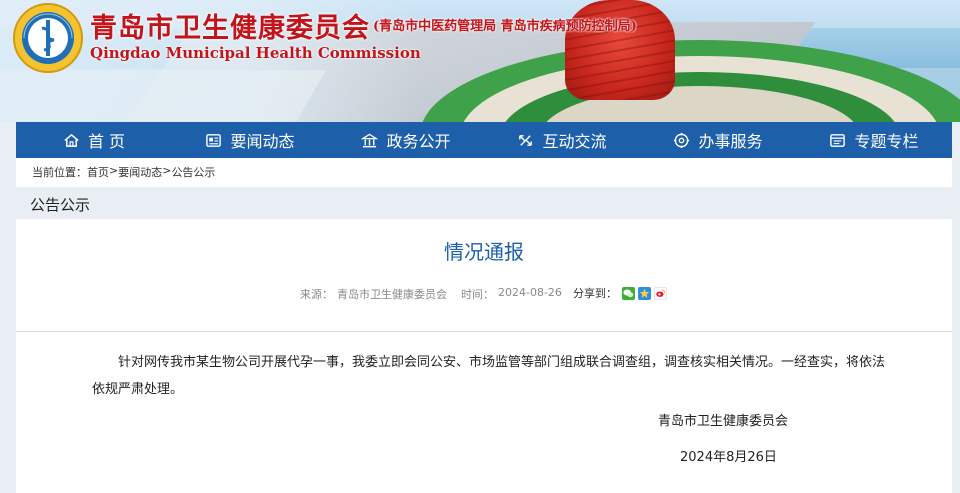  Describe the element at coordinates (193, 173) in the screenshot. I see `breadcrumb-notices: 公告公示` at that location.